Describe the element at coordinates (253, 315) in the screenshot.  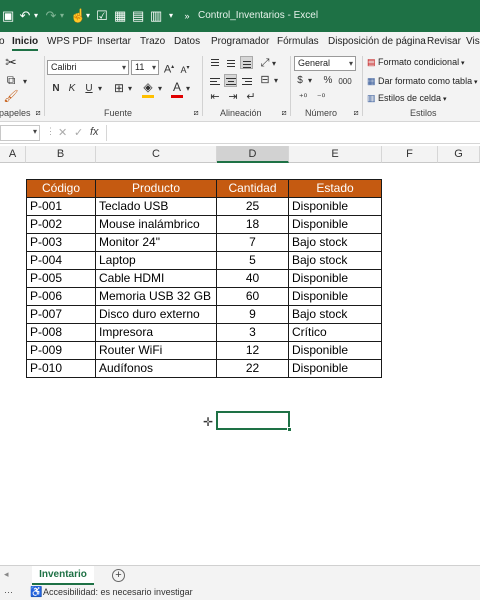
I see `cell-cantidad: 9` at that location.